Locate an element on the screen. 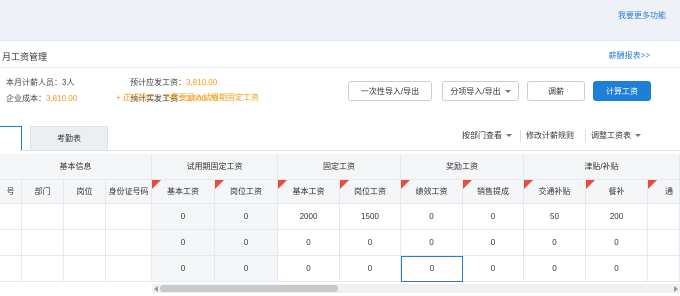 This screenshot has height=296, width=680. divider is located at coordinates (520, 136).